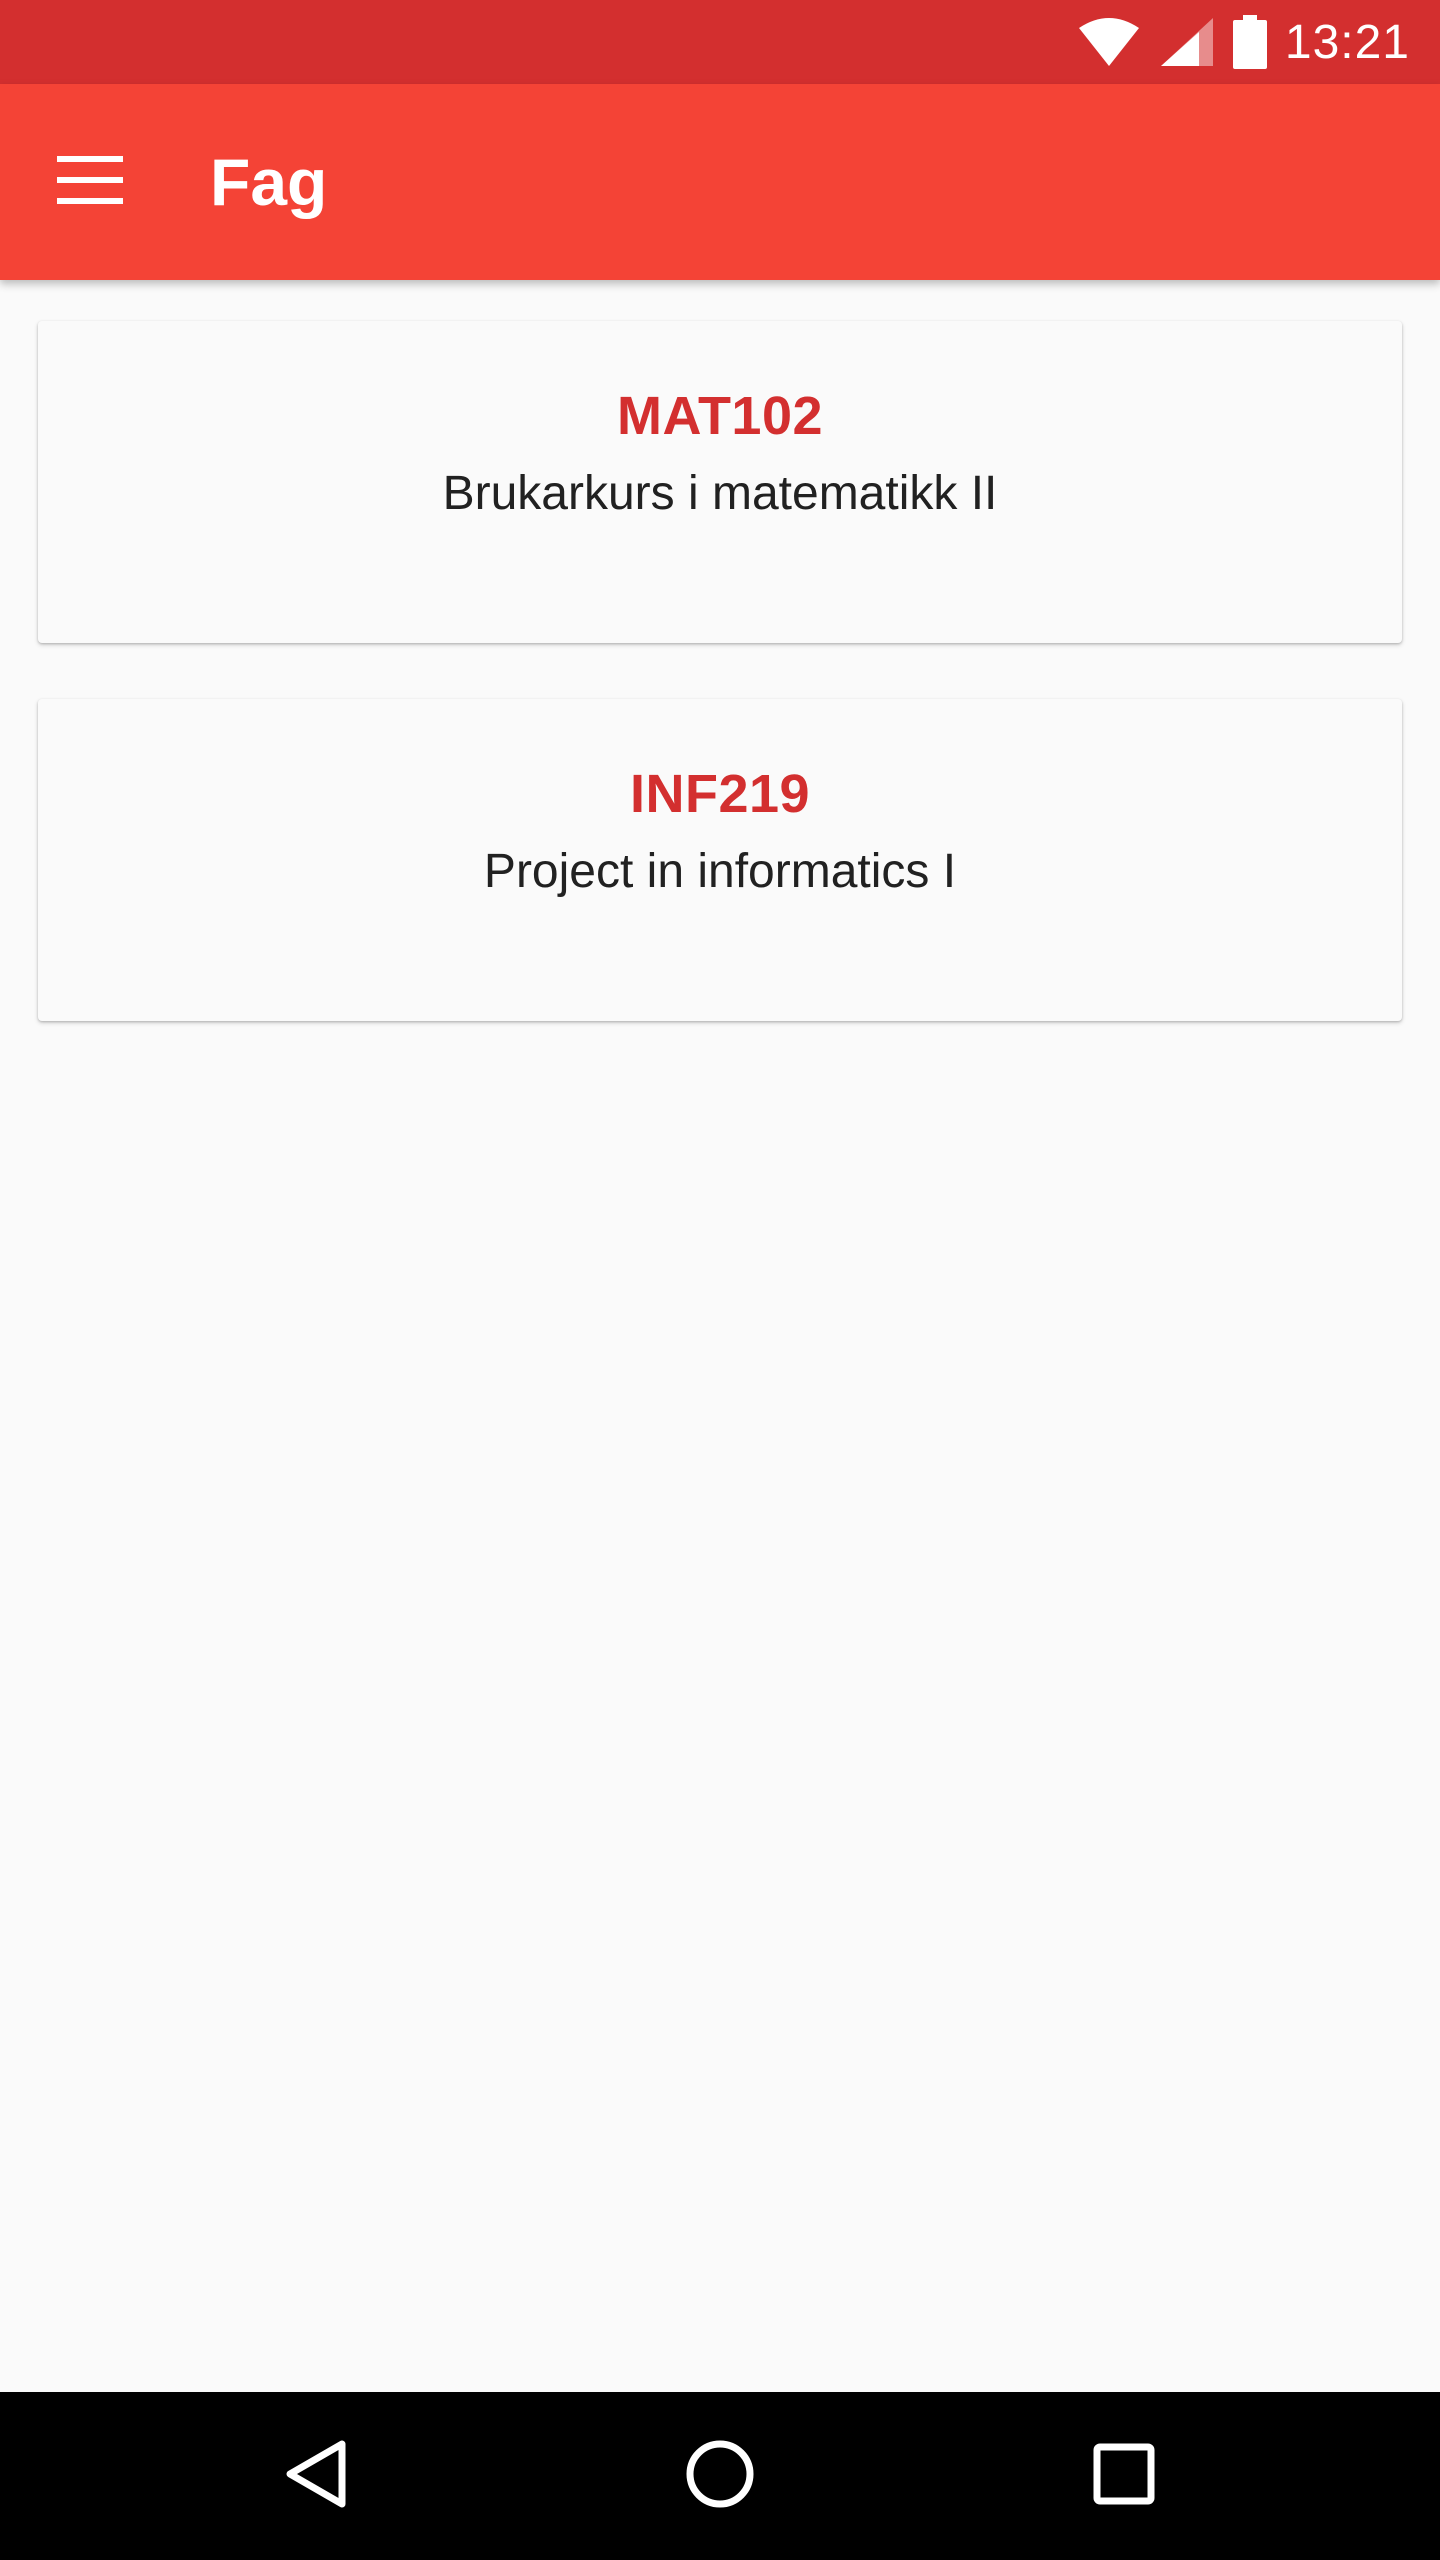  I want to click on status-time: 13:21, so click(1347, 42).